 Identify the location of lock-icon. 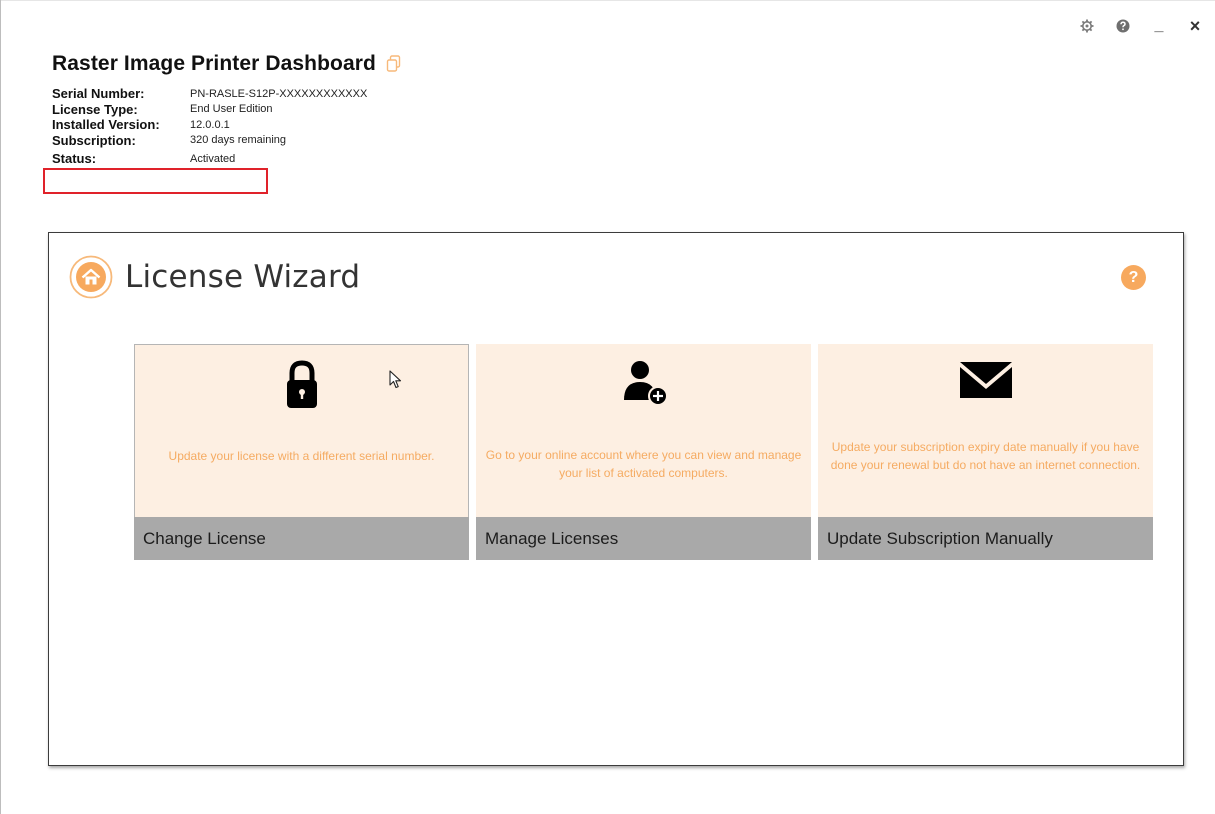
(301, 384).